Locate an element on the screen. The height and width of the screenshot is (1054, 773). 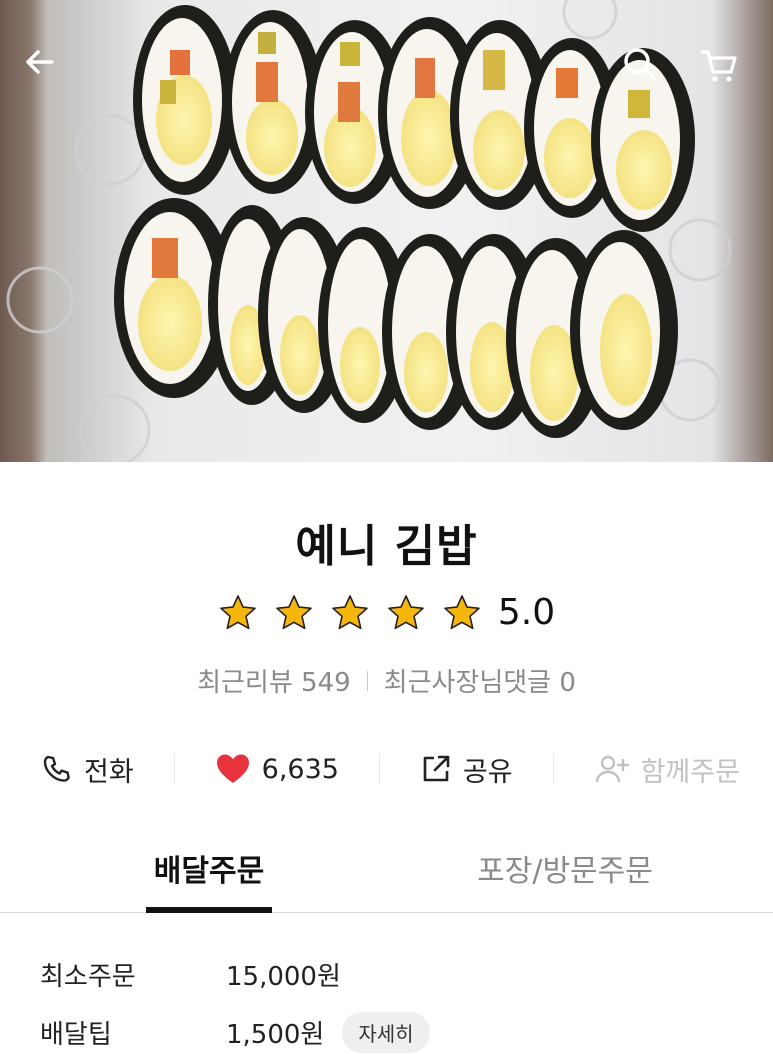
min-order-label: 최소주문 is located at coordinates (88, 977).